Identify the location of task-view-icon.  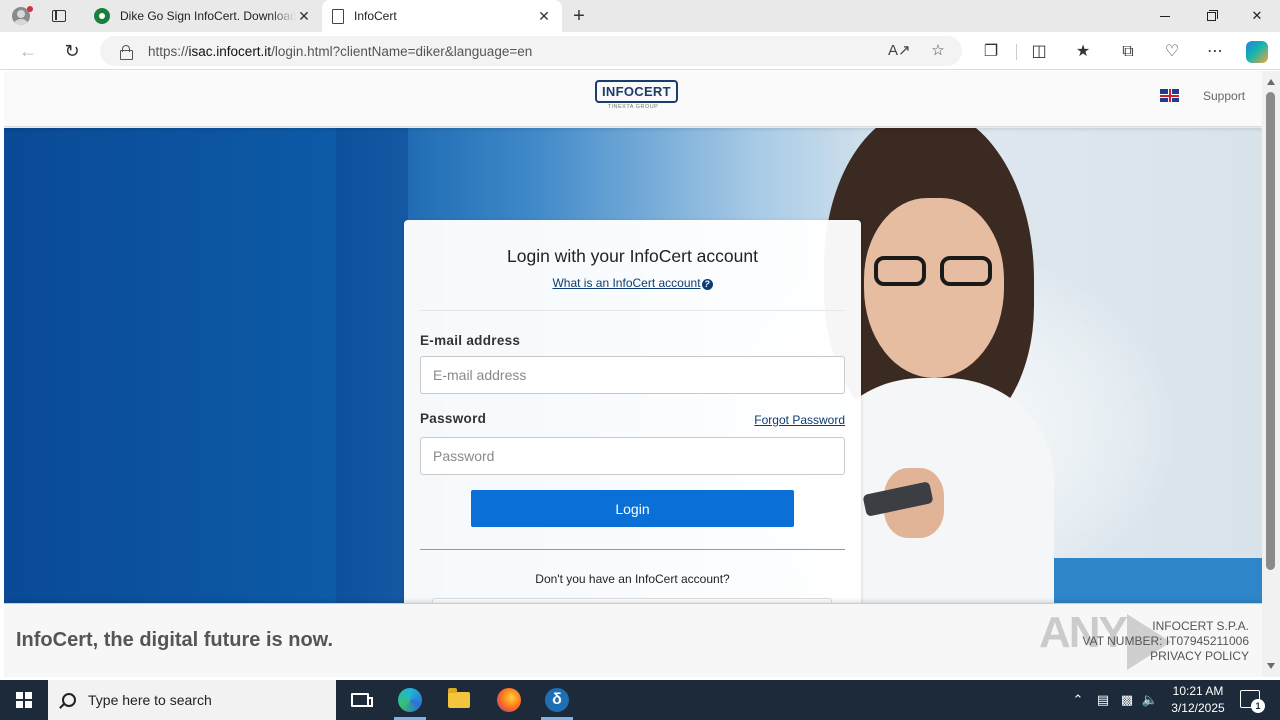
(362, 700).